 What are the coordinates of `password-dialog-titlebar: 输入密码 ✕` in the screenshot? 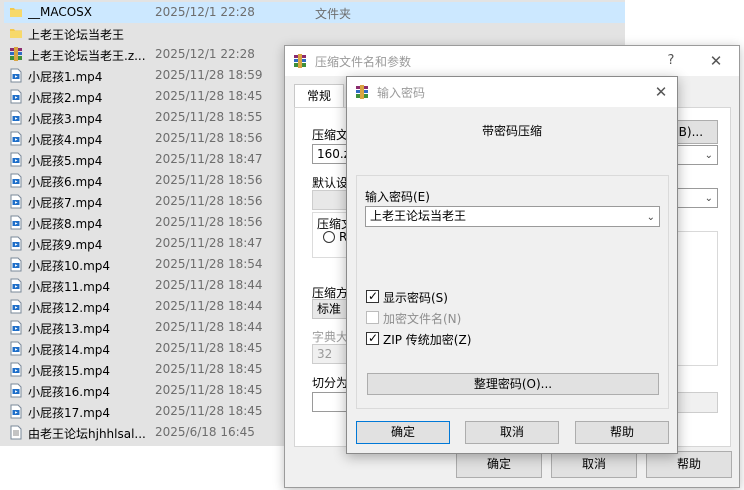 It's located at (512, 92).